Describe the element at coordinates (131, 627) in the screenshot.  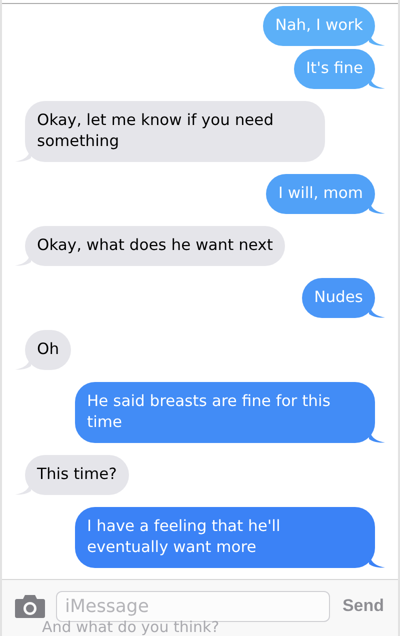
I see `underlay-text: And what do you think?` at that location.